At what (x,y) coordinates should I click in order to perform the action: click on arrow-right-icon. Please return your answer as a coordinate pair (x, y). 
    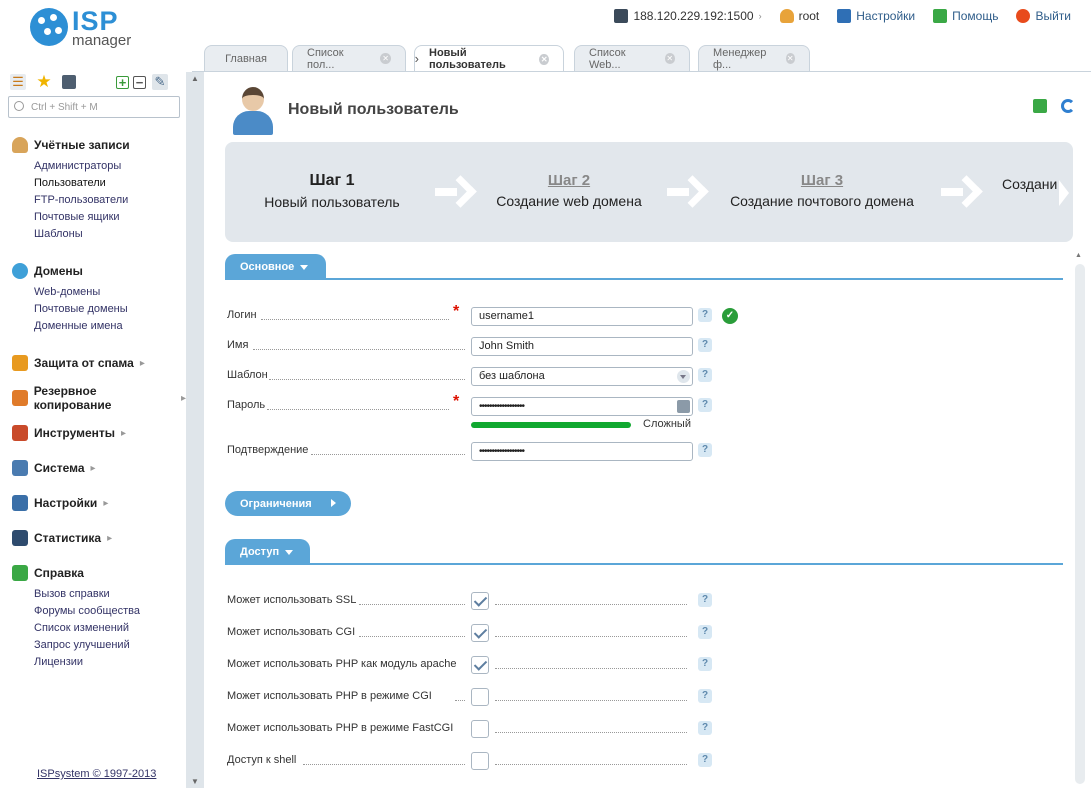
    Looking at the image, I should click on (682, 192).